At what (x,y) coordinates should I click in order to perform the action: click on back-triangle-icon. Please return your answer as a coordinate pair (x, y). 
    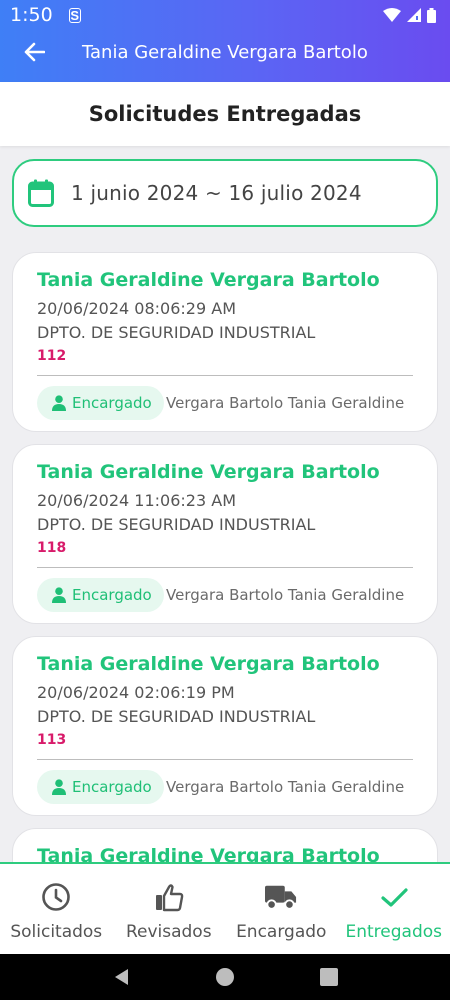
    Looking at the image, I should click on (121, 977).